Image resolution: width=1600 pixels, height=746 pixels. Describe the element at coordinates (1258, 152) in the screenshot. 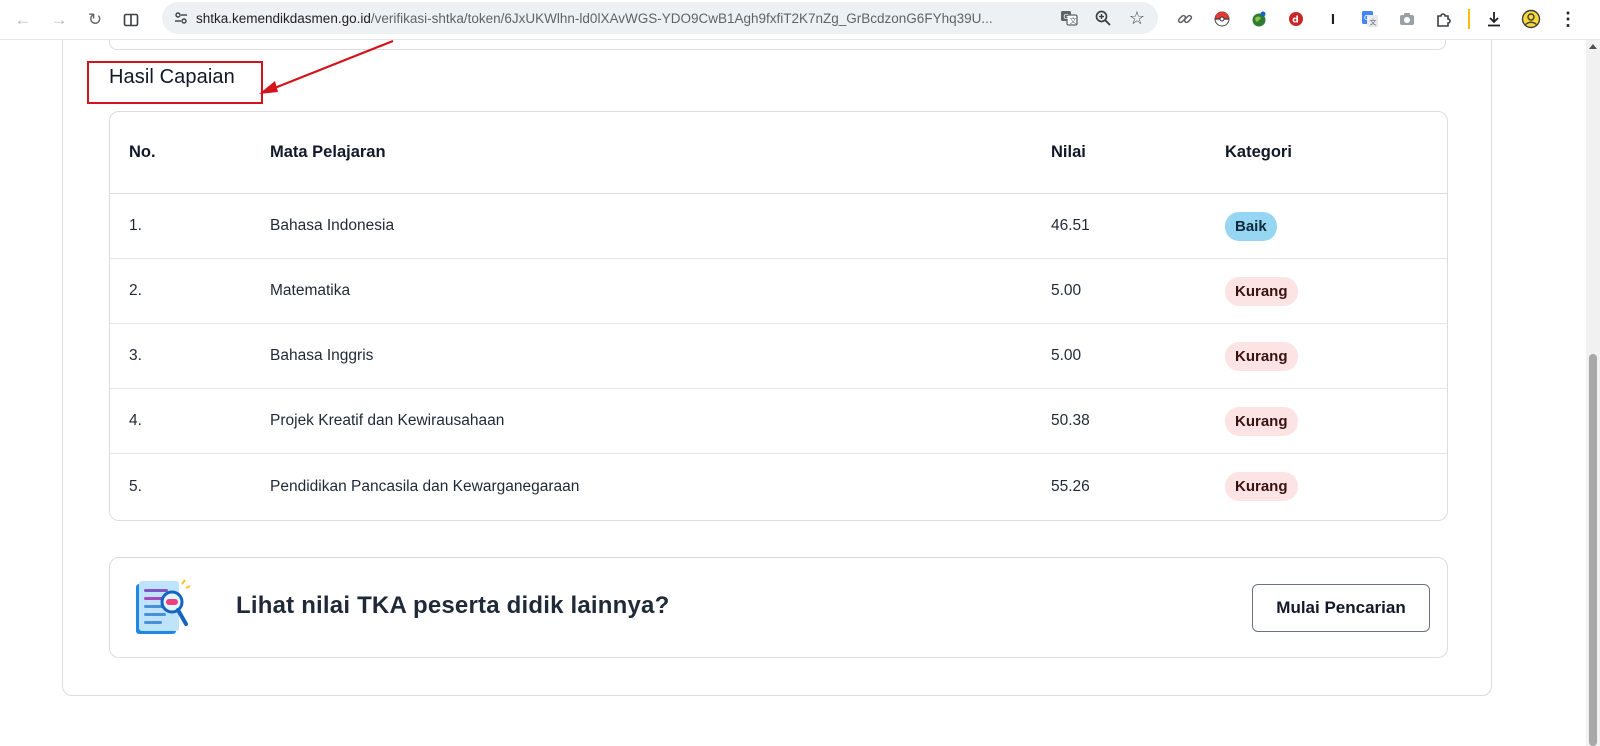

I see `header-category: Kategori` at that location.